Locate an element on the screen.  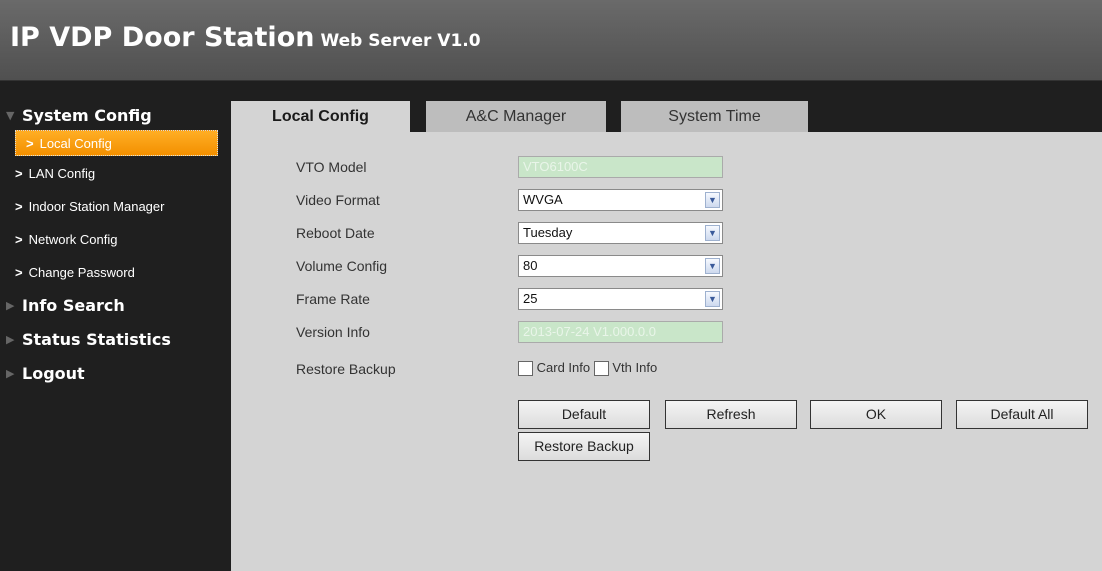
default-all-button: Default All is located at coordinates (1022, 414).